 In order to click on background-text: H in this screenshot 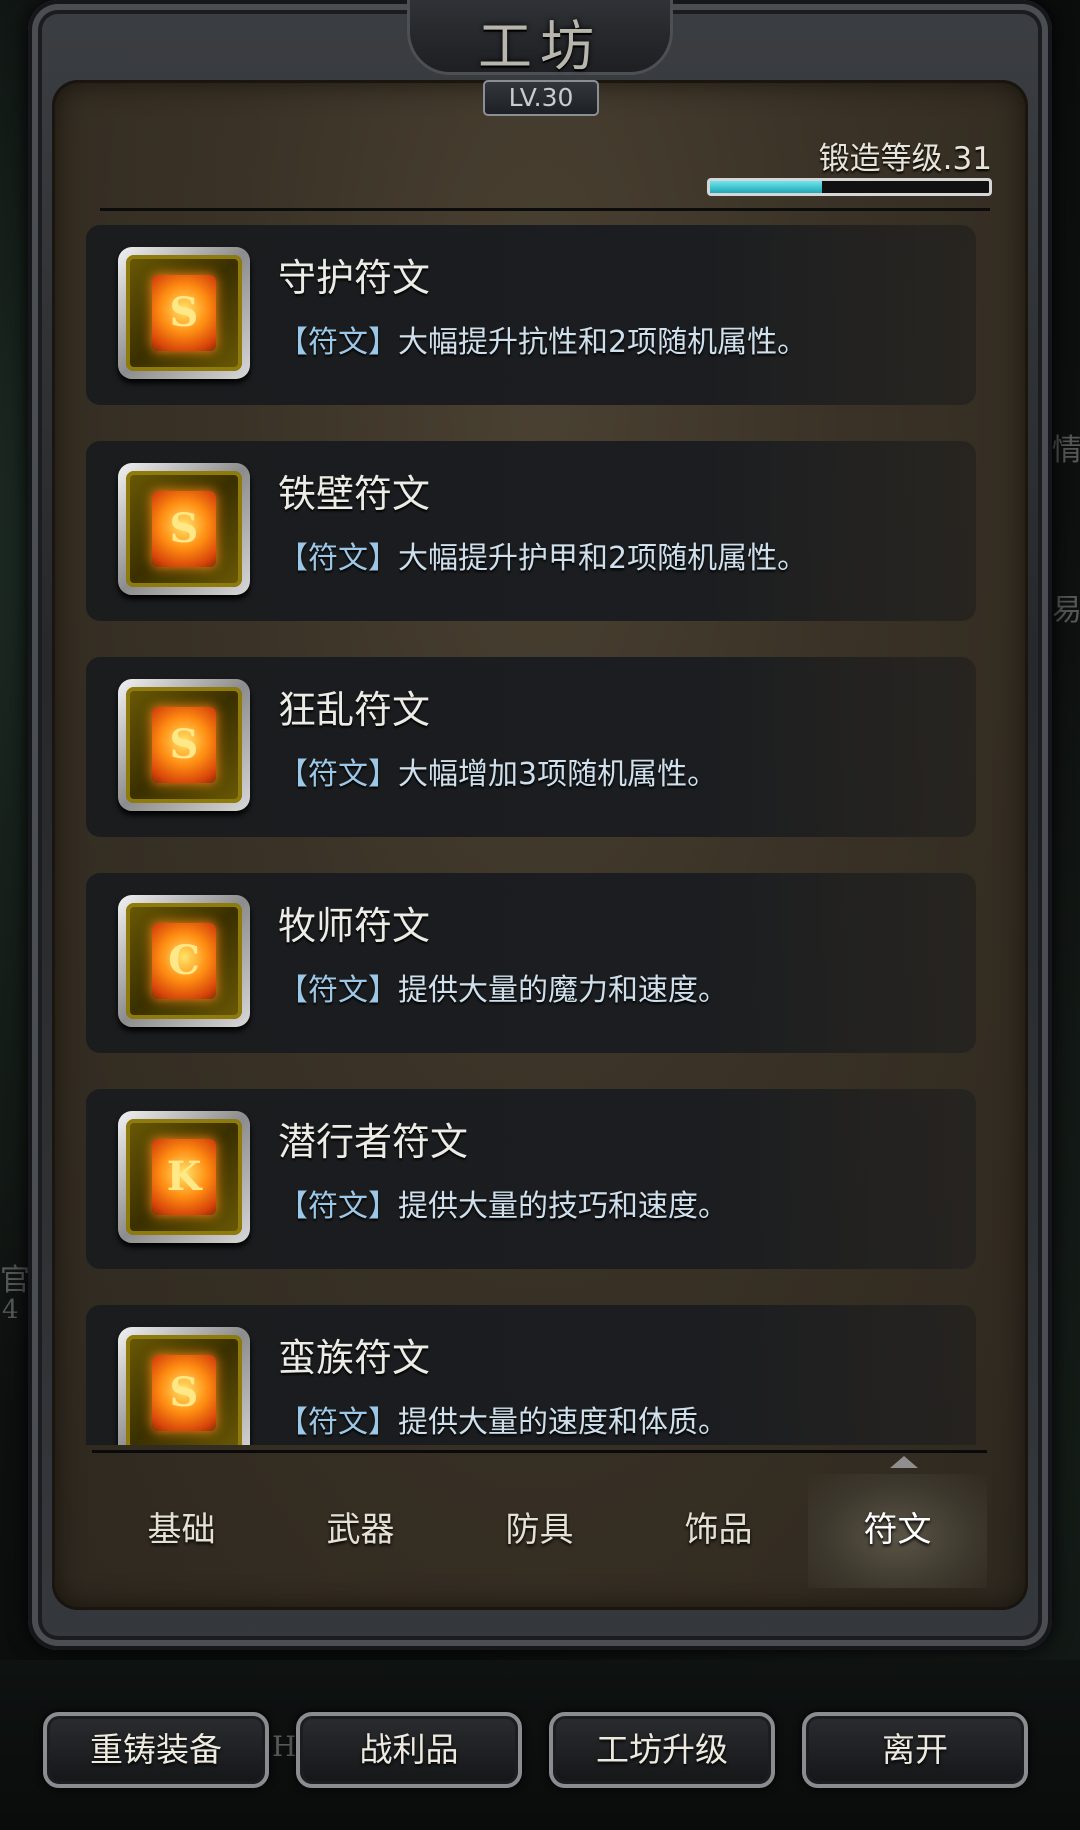, I will do `click(284, 1746)`.